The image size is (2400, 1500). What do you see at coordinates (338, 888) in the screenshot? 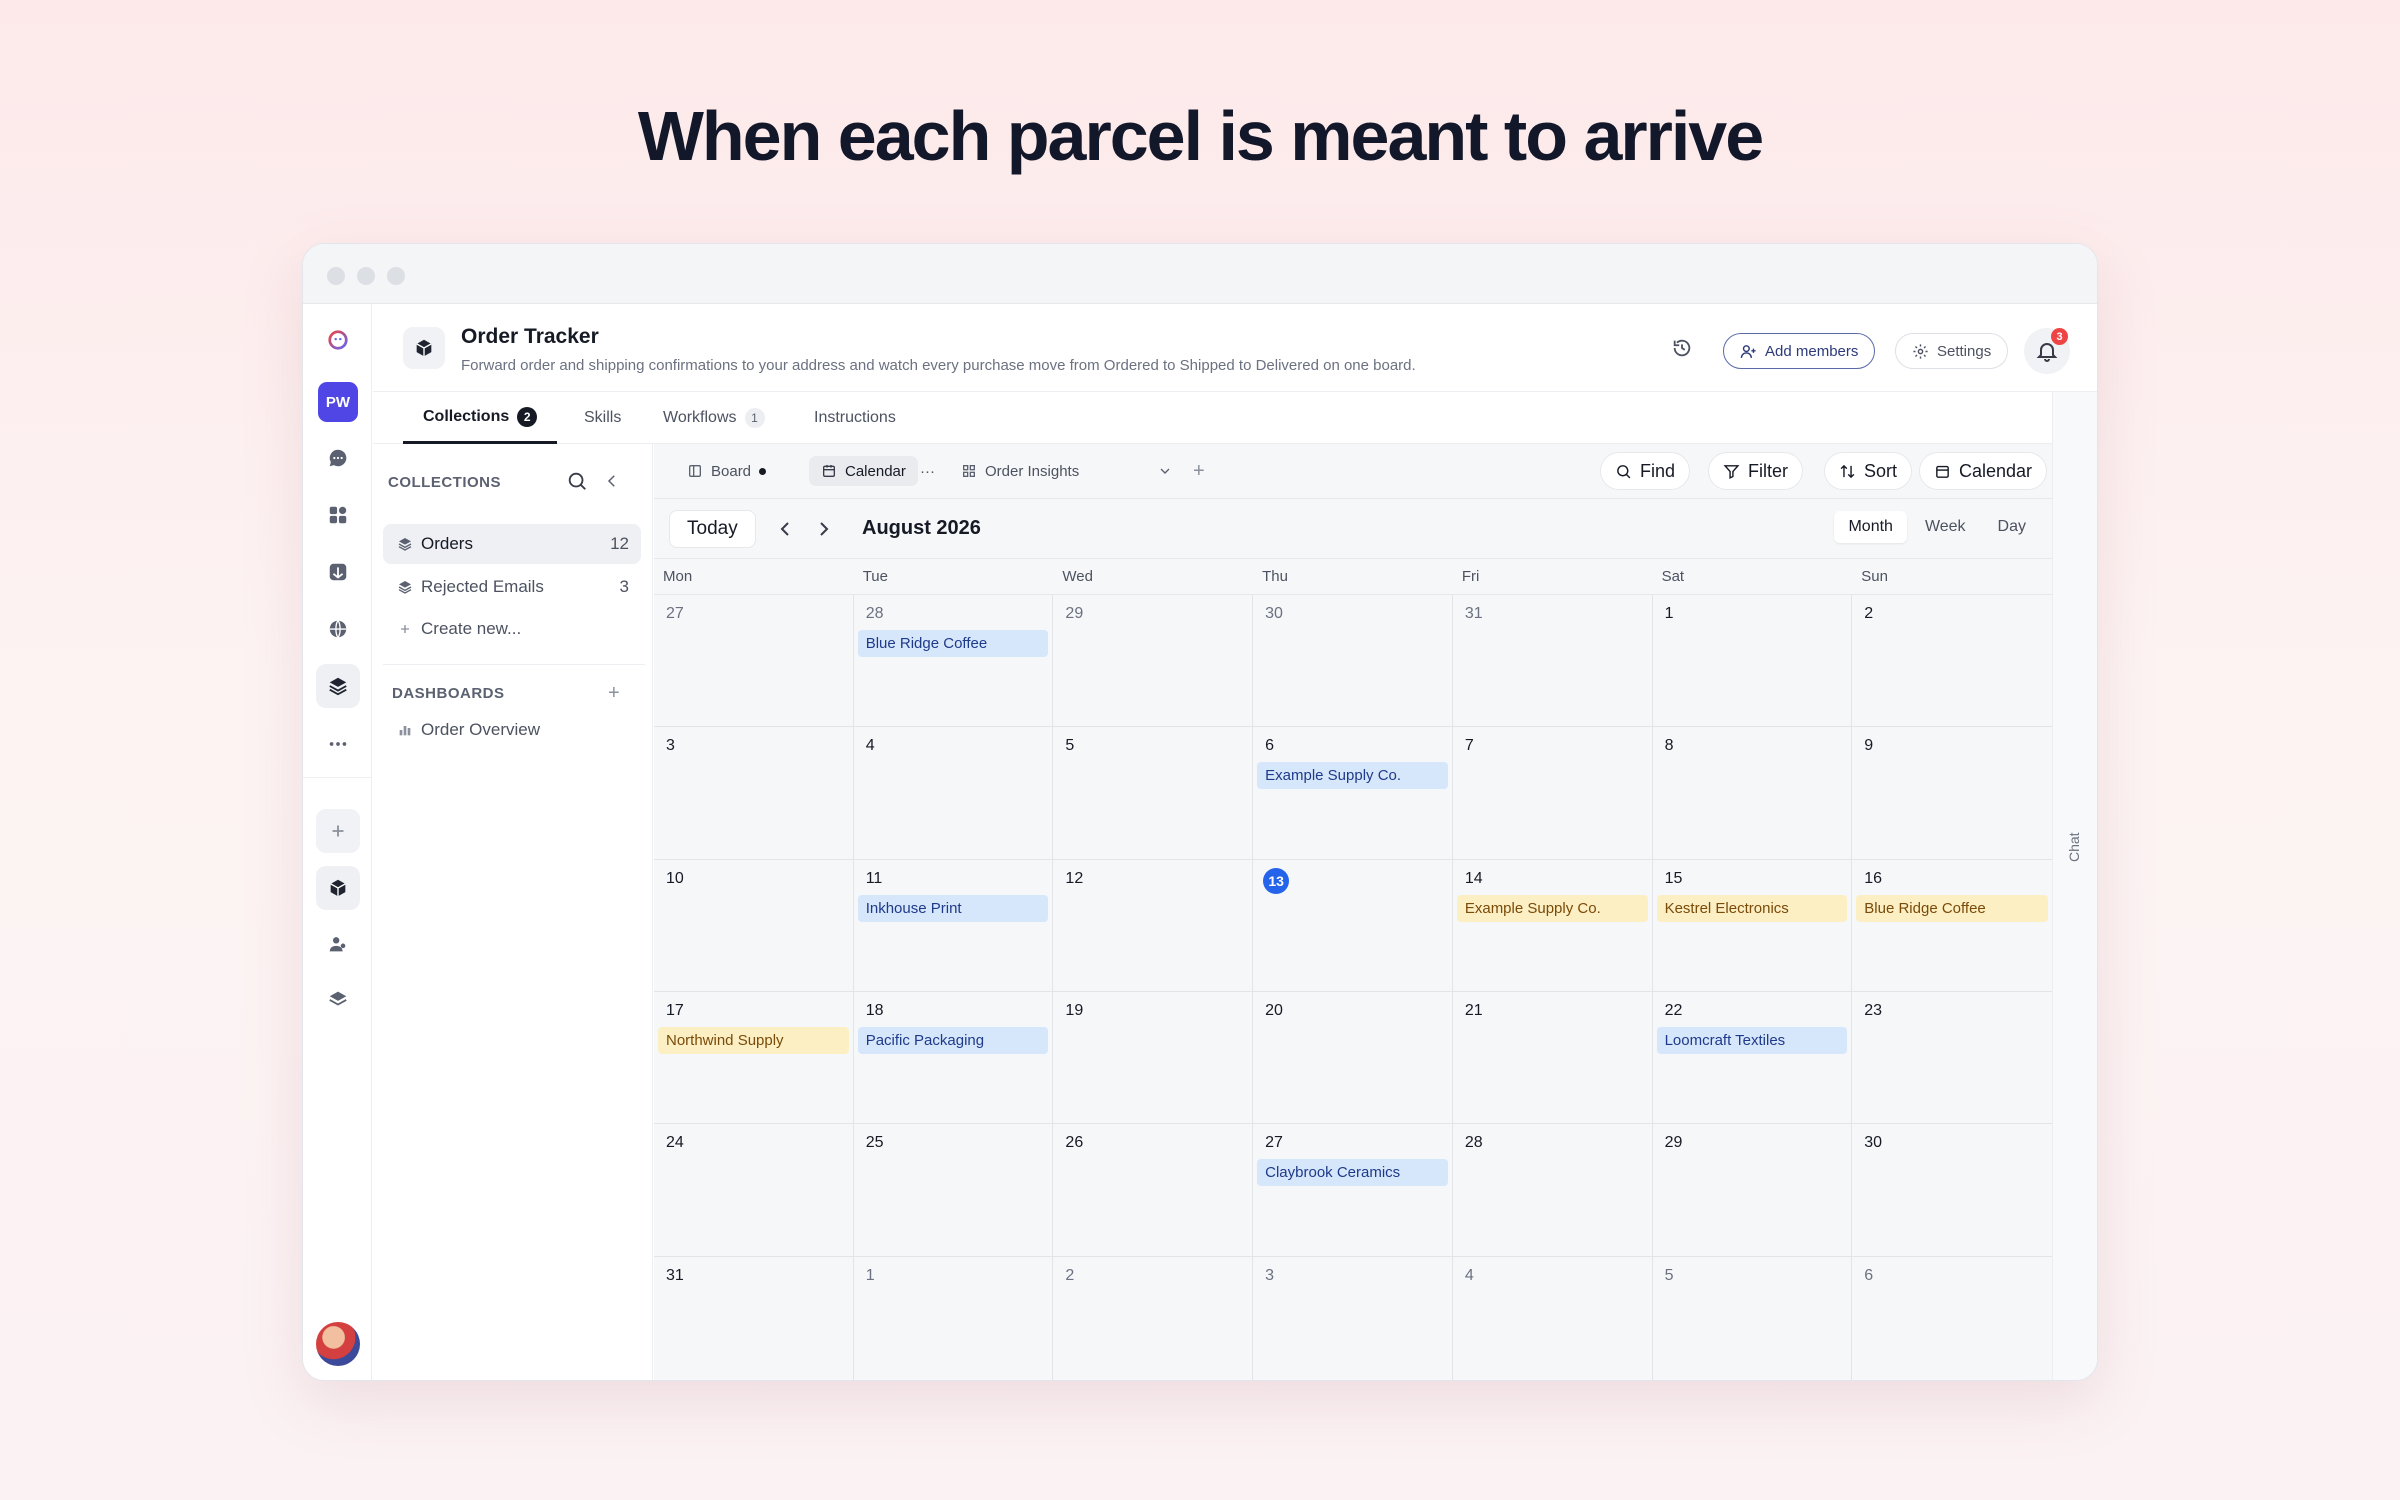
I see `box-icon` at bounding box center [338, 888].